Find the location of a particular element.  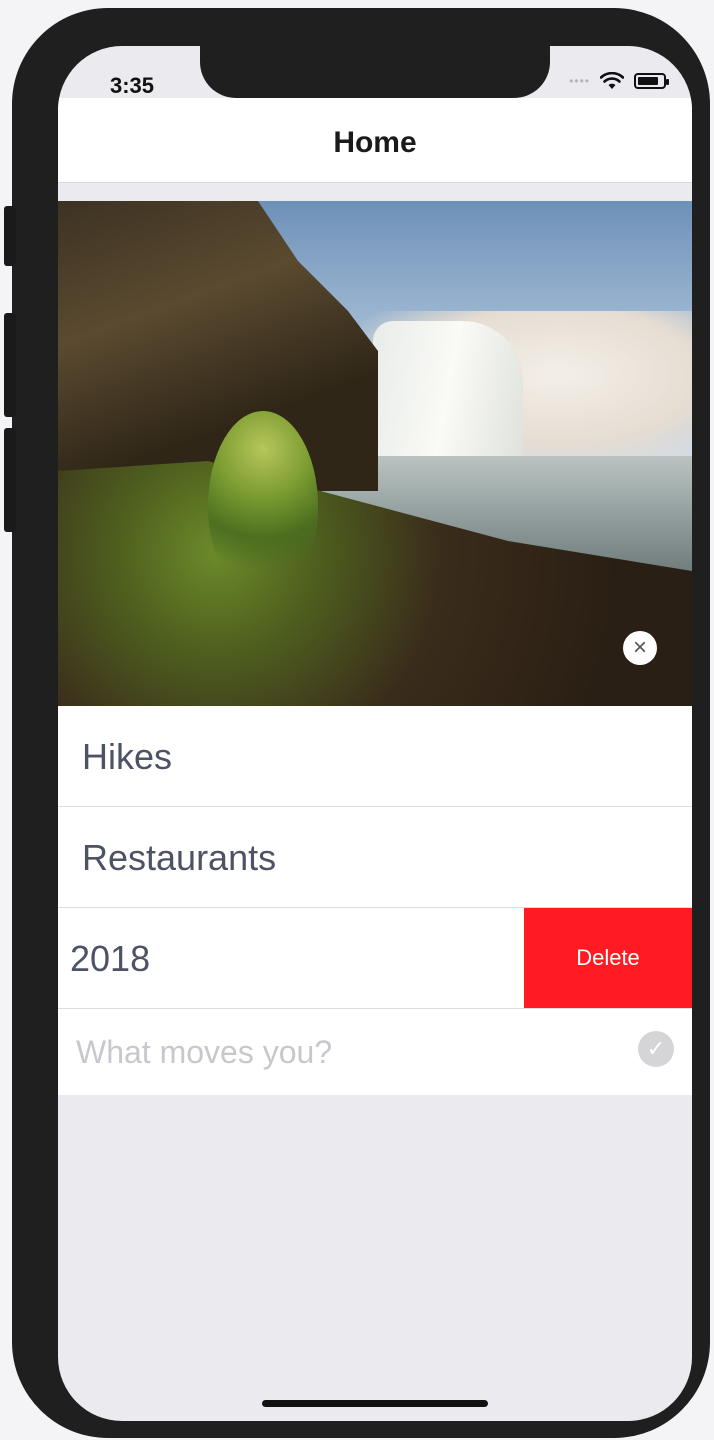

plant is located at coordinates (263, 506).